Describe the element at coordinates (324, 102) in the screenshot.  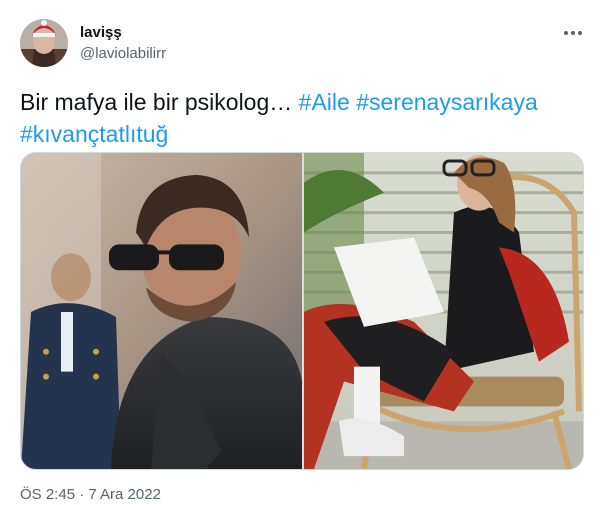
I see `hashtag-aile: #Aile` at that location.